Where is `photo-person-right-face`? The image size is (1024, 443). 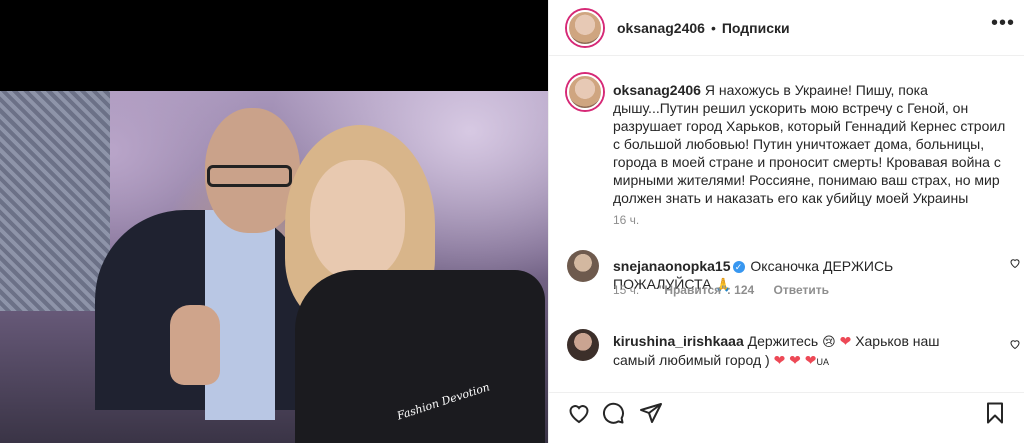
photo-person-right-face is located at coordinates (357, 220).